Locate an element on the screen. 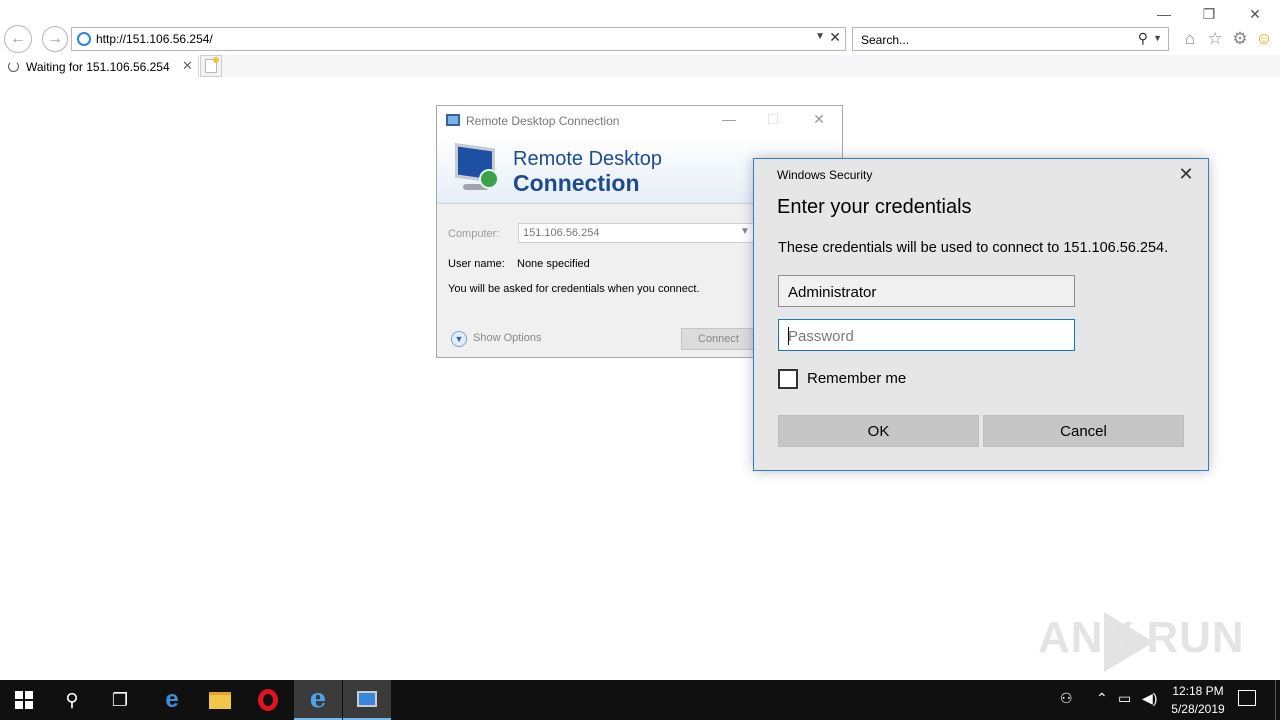 The width and height of the screenshot is (1280, 720). opera-icon is located at coordinates (268, 700).